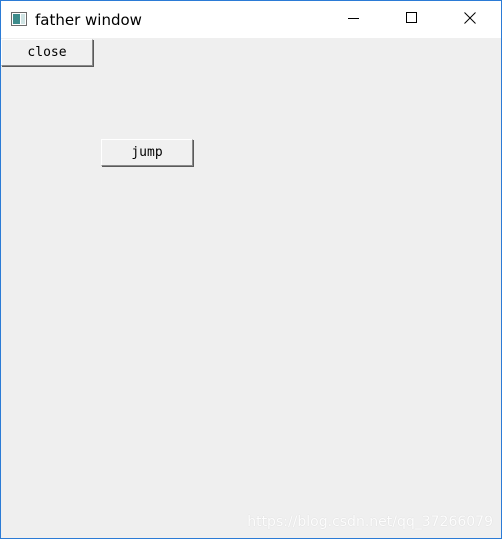  I want to click on minimize-icon, so click(354, 20).